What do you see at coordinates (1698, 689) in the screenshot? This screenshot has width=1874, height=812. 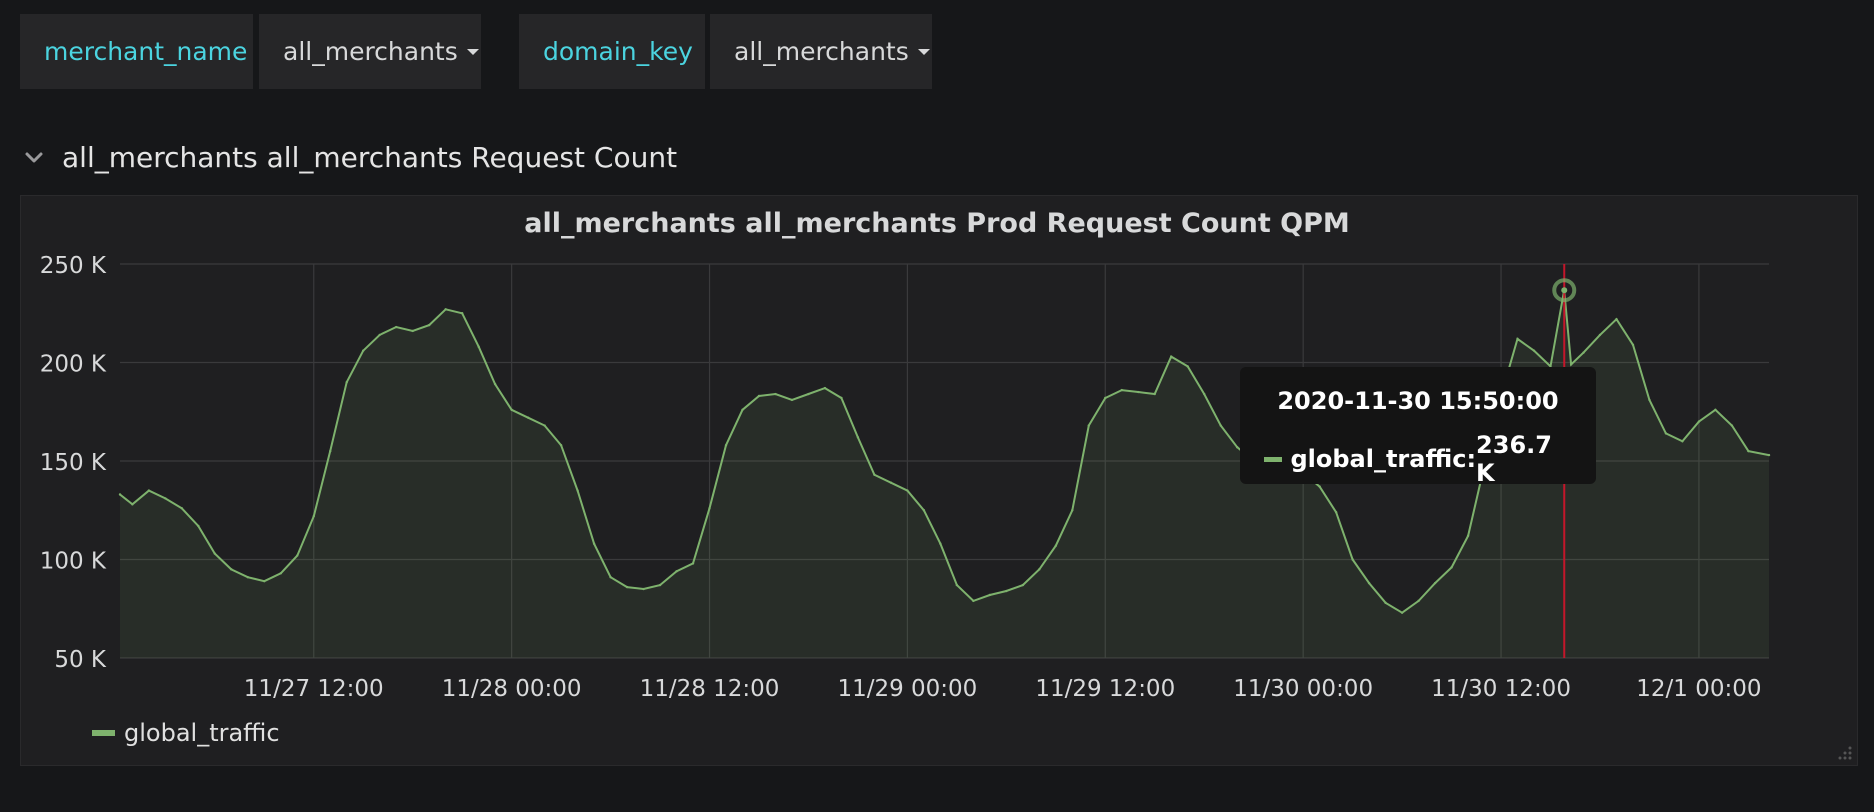 I see `x-tick-label: 12/1 00:00` at bounding box center [1698, 689].